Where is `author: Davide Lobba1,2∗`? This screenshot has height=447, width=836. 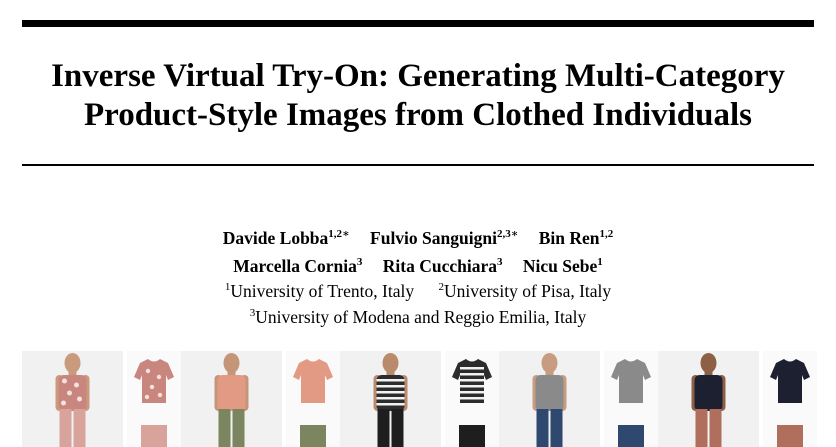 author: Davide Lobba1,2∗ is located at coordinates (286, 238).